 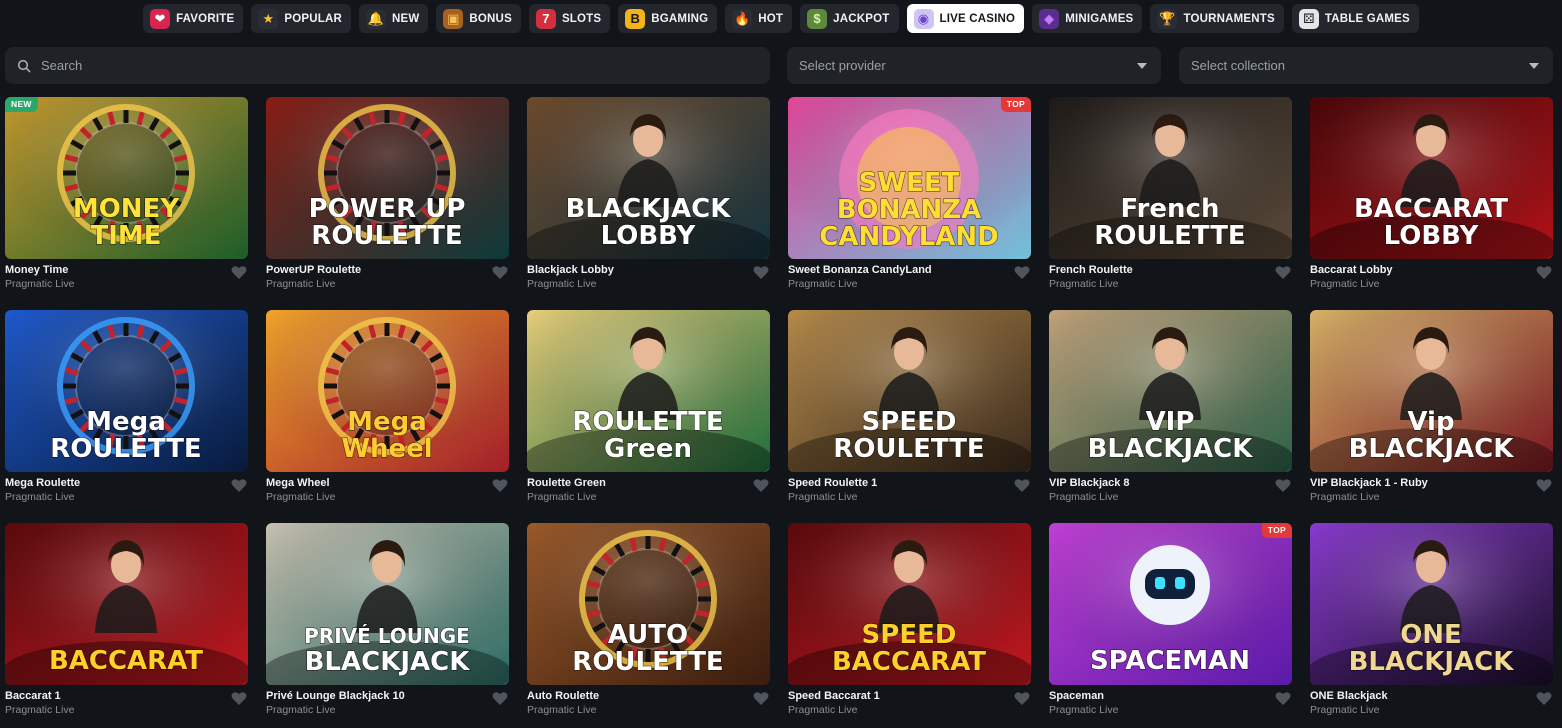 What do you see at coordinates (909, 604) in the screenshot?
I see `game-thumbnail: SPEED BACCARAT` at bounding box center [909, 604].